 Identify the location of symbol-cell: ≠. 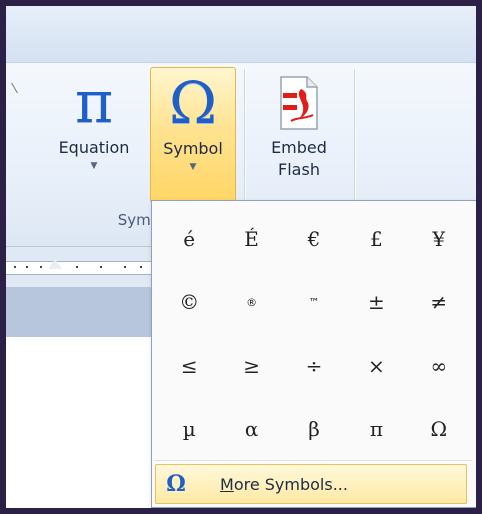
(439, 303).